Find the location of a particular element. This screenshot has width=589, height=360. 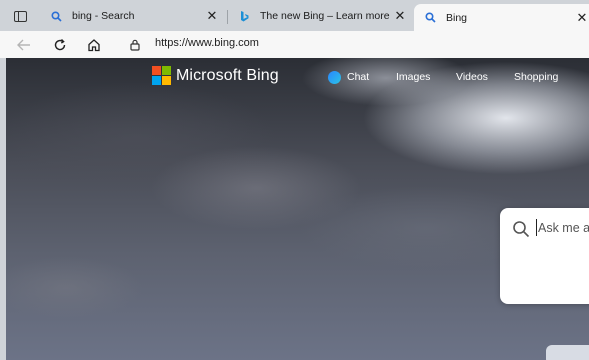

microsoft-logo-icon is located at coordinates (161, 75).